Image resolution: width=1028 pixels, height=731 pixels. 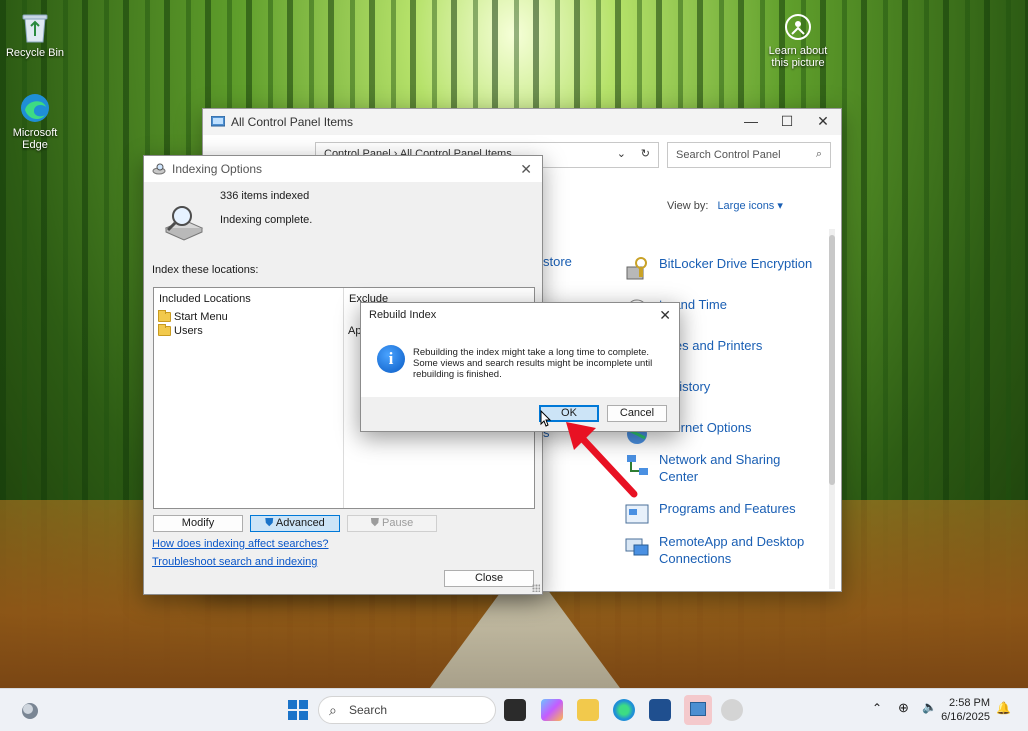 I want to click on control-panel-glyph-icon, so click(x=698, y=709).